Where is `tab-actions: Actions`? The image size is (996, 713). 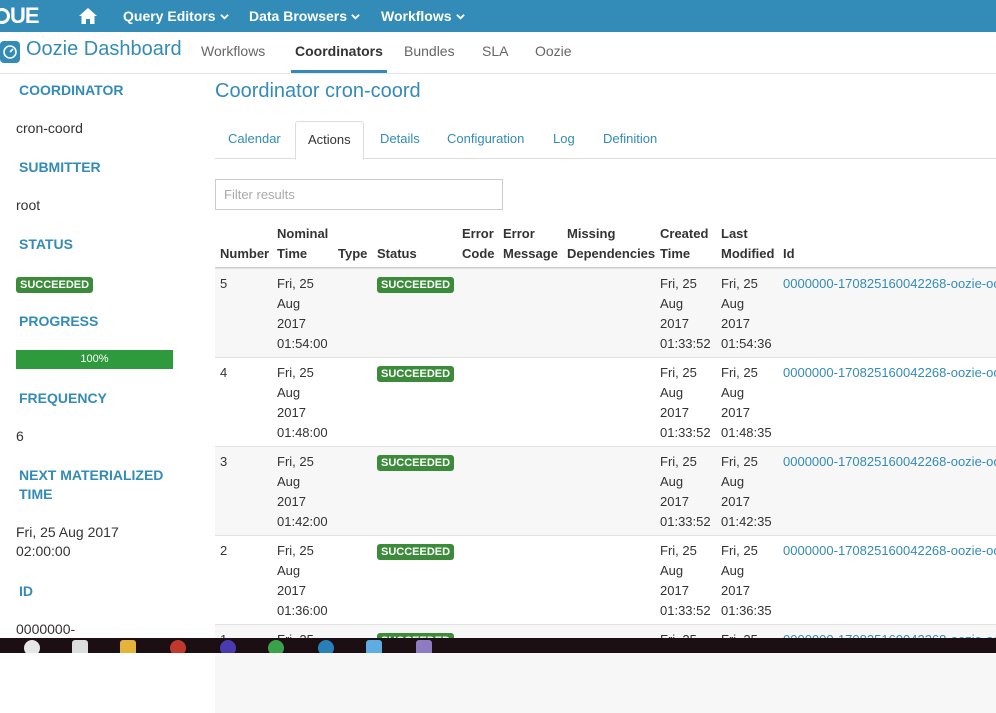 tab-actions: Actions is located at coordinates (329, 140).